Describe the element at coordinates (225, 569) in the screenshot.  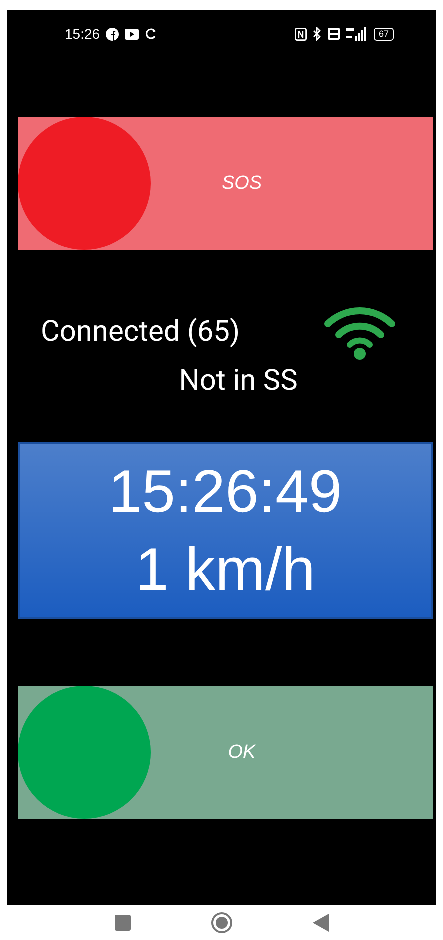
I see `speed-reading: 1 km/h` at that location.